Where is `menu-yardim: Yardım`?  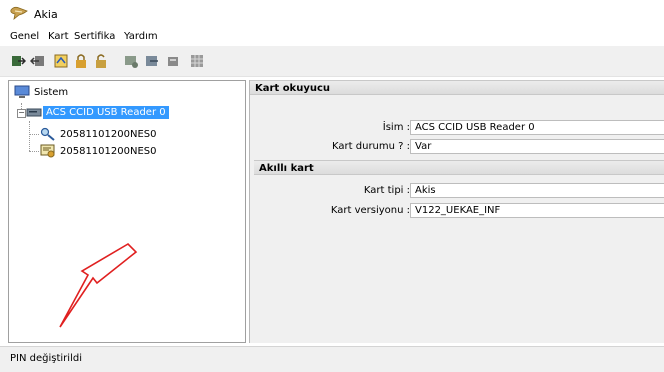 menu-yardim: Yardım is located at coordinates (141, 36).